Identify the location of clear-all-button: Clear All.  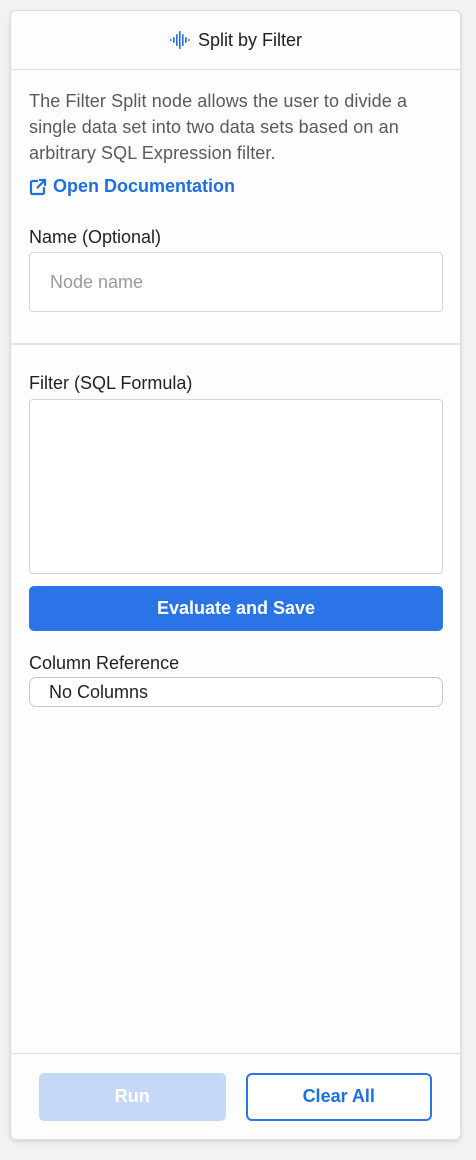
(338, 1096).